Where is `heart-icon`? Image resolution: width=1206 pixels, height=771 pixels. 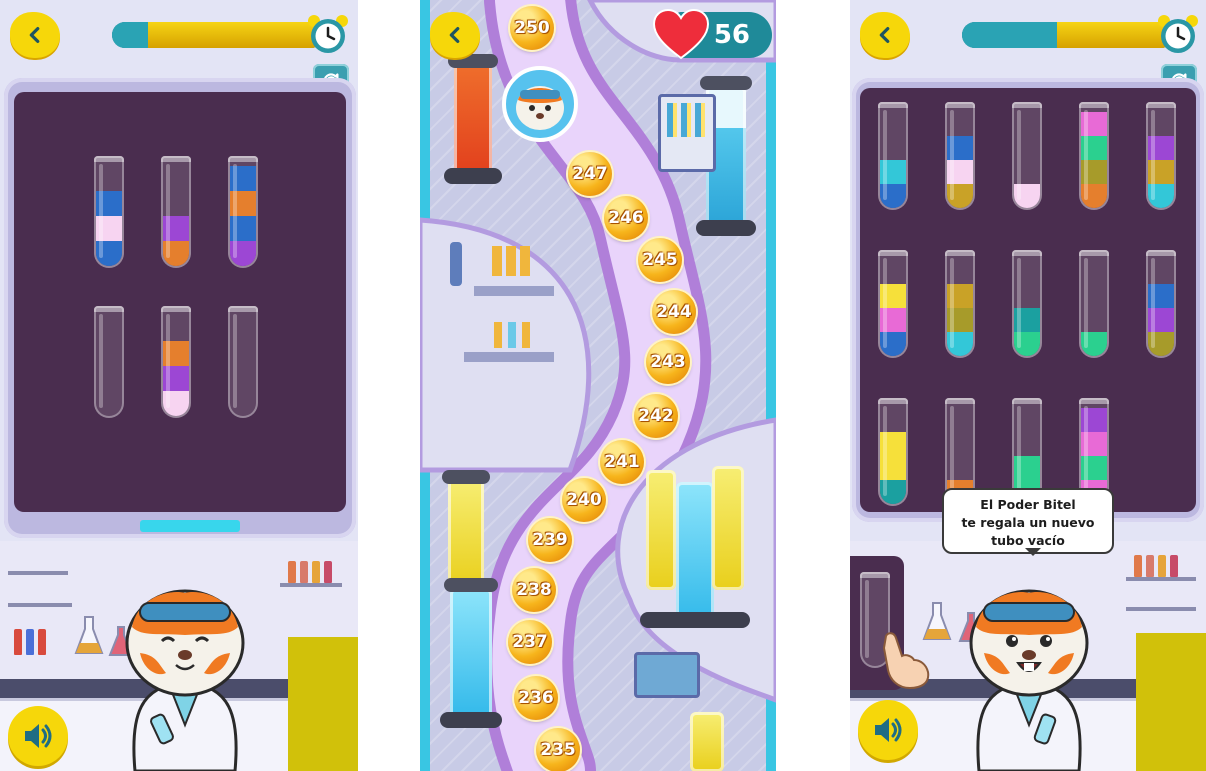
heart-icon is located at coordinates (681, 34).